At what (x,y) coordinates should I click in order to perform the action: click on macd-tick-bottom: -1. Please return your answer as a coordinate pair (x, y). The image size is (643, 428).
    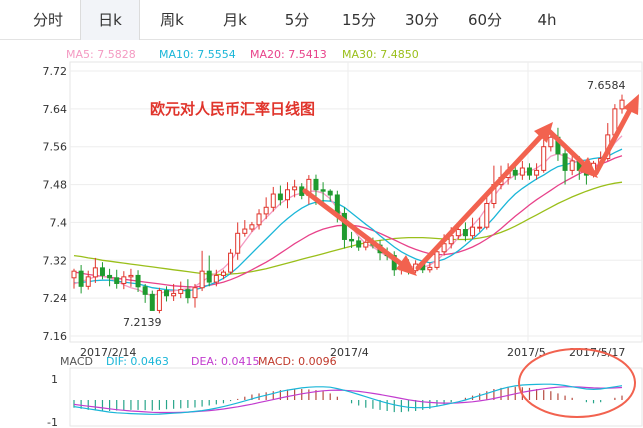
    Looking at the image, I should click on (52, 422).